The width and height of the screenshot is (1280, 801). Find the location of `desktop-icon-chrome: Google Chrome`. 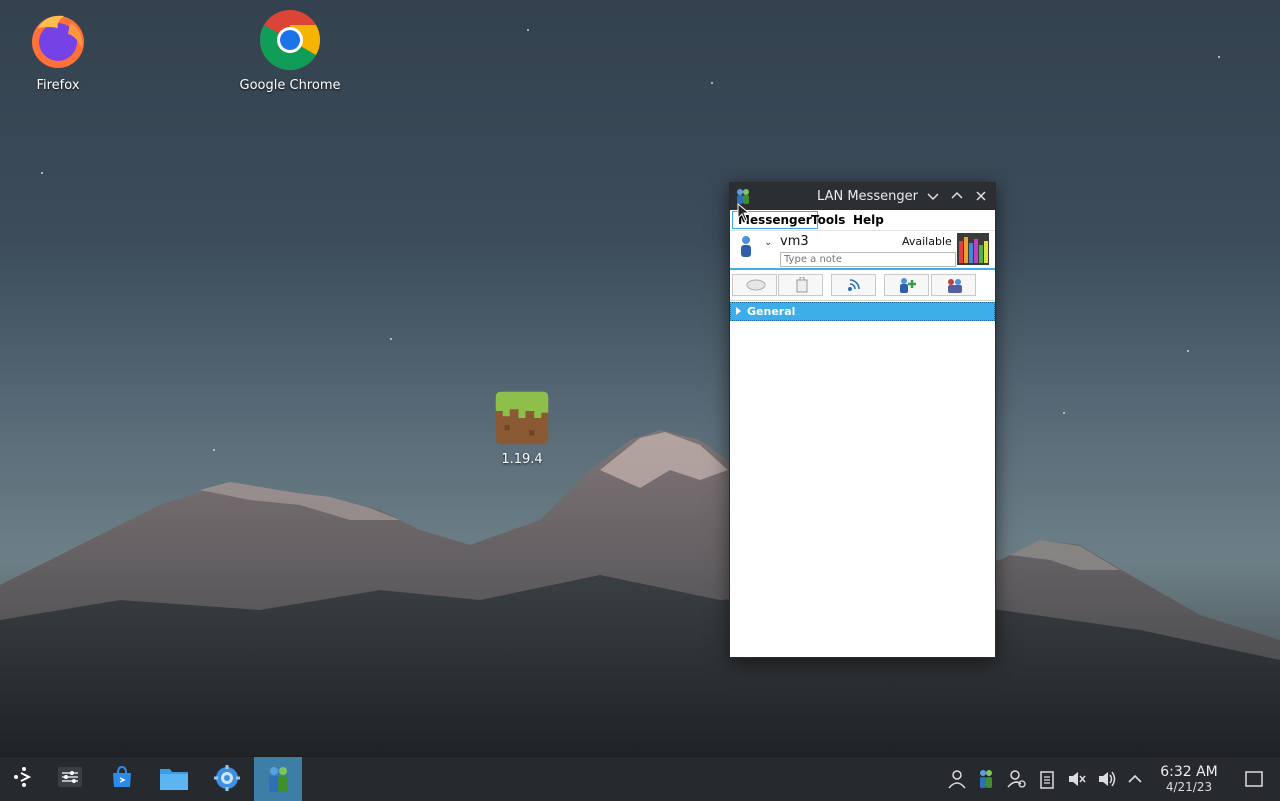

desktop-icon-chrome: Google Chrome is located at coordinates (290, 50).